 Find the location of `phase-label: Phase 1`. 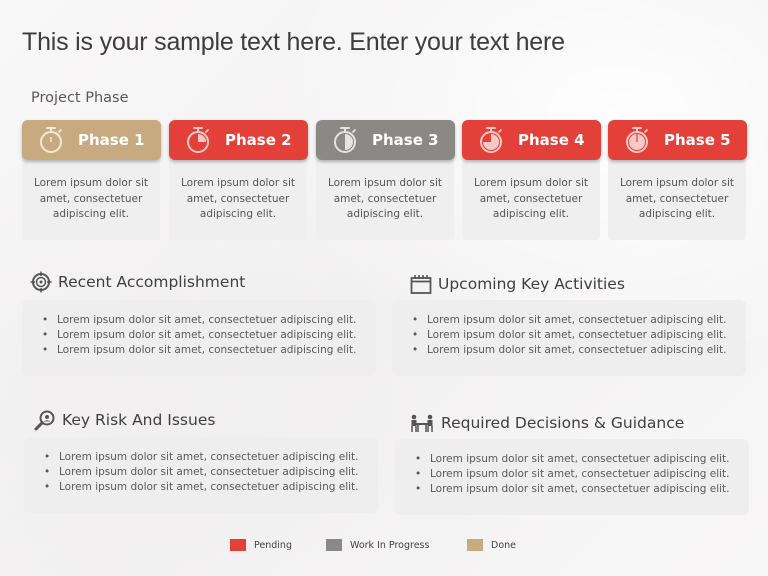

phase-label: Phase 1 is located at coordinates (111, 140).